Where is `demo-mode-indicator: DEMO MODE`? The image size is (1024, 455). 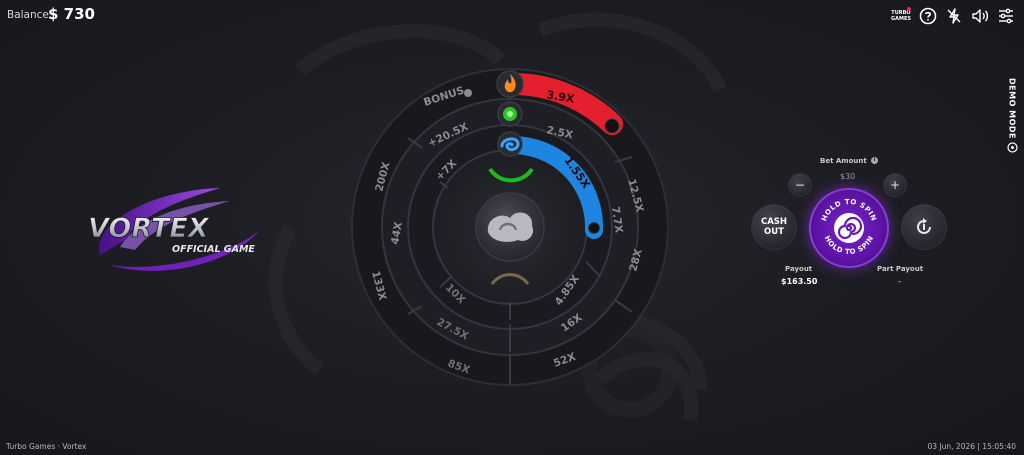
demo-mode-indicator: DEMO MODE is located at coordinates (1012, 118).